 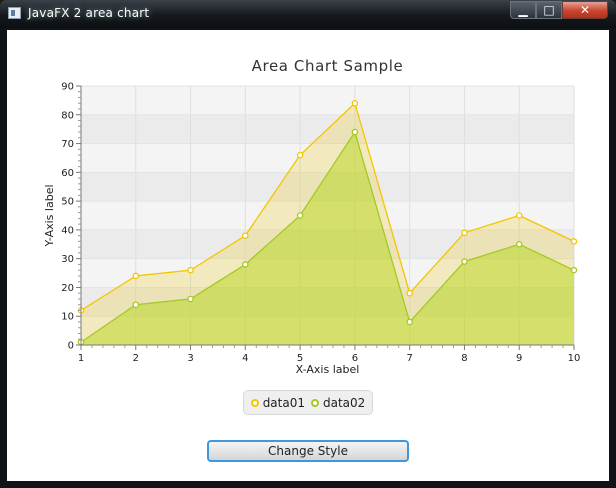 I want to click on minimize-icon: ▁, so click(x=523, y=10).